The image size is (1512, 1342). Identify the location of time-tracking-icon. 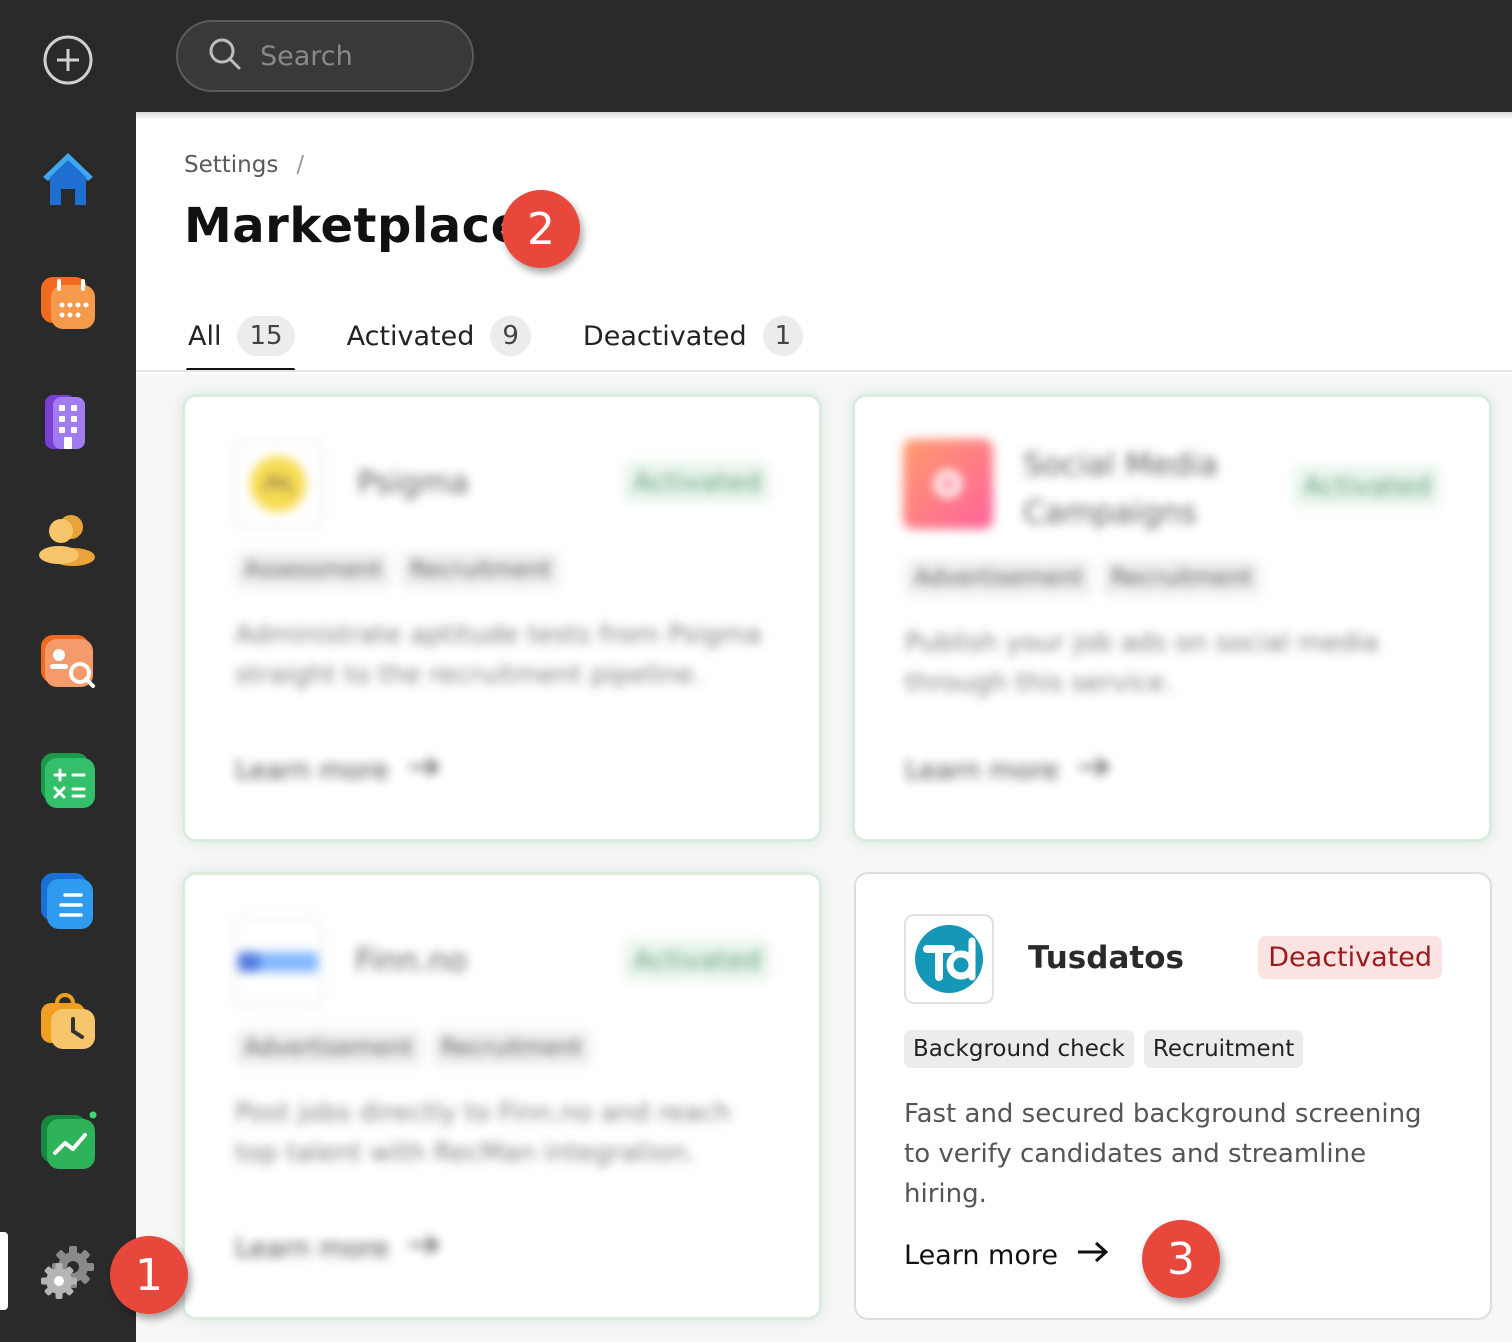
(68, 1020).